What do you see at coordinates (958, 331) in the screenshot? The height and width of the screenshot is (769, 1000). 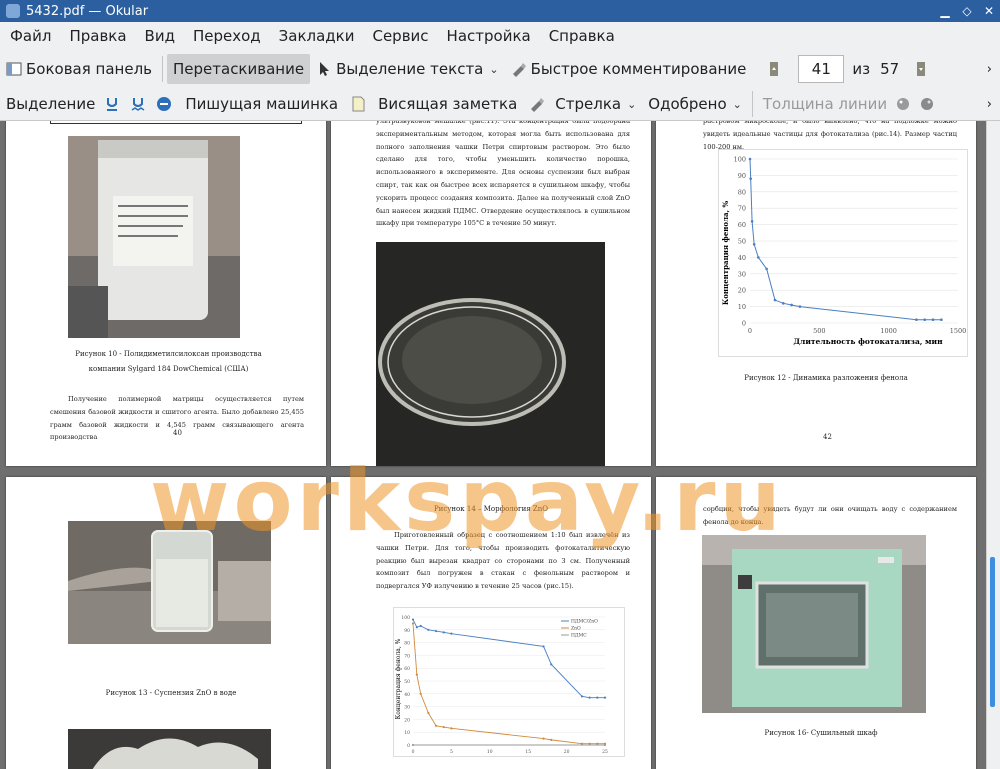 I see `x-tick-label: 1500` at bounding box center [958, 331].